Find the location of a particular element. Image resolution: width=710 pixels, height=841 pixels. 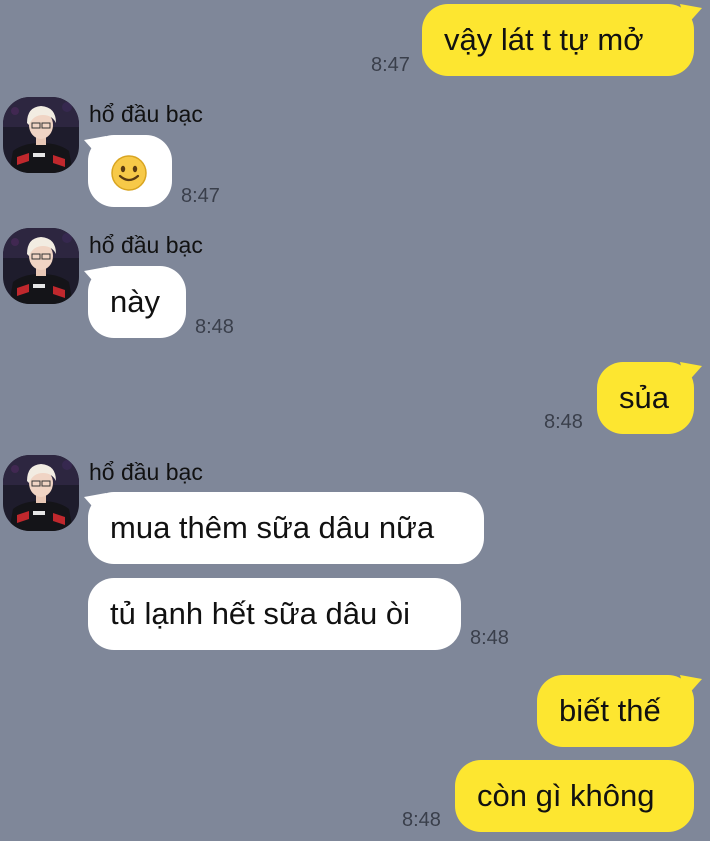

message-bubble: mua thêm sữa dâu nữa is located at coordinates (286, 528).